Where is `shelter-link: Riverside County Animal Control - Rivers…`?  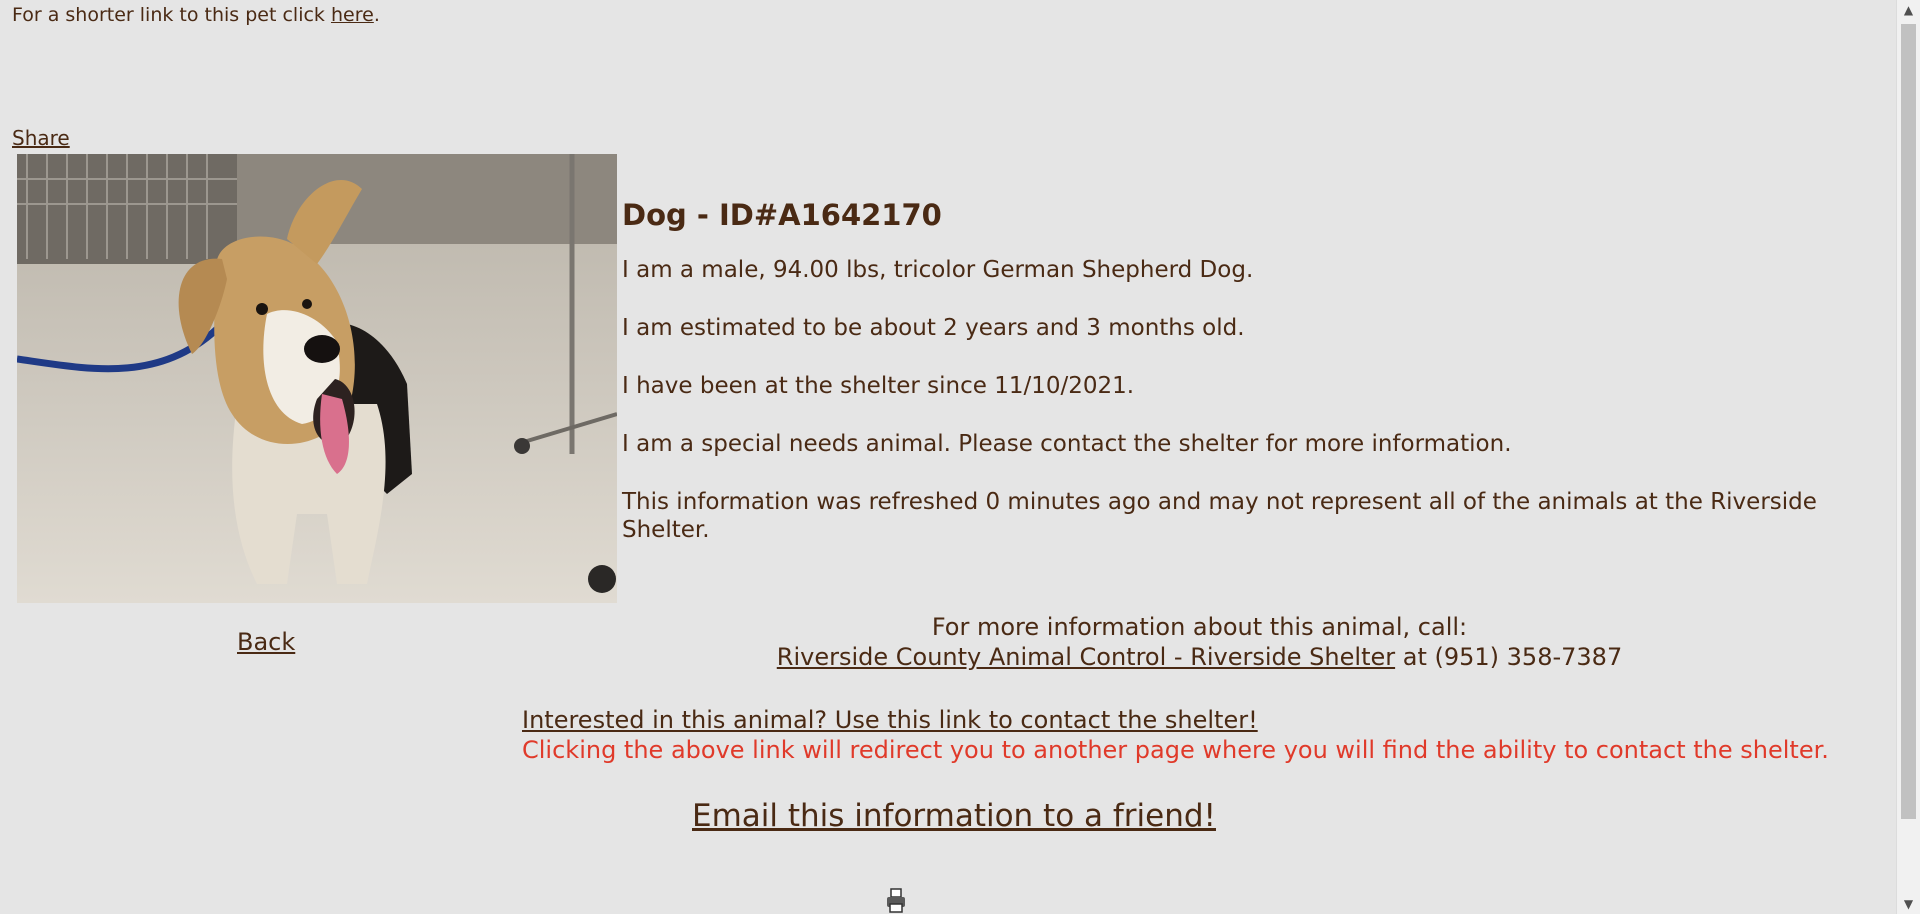 shelter-link: Riverside County Animal Control - Rivers… is located at coordinates (1086, 657).